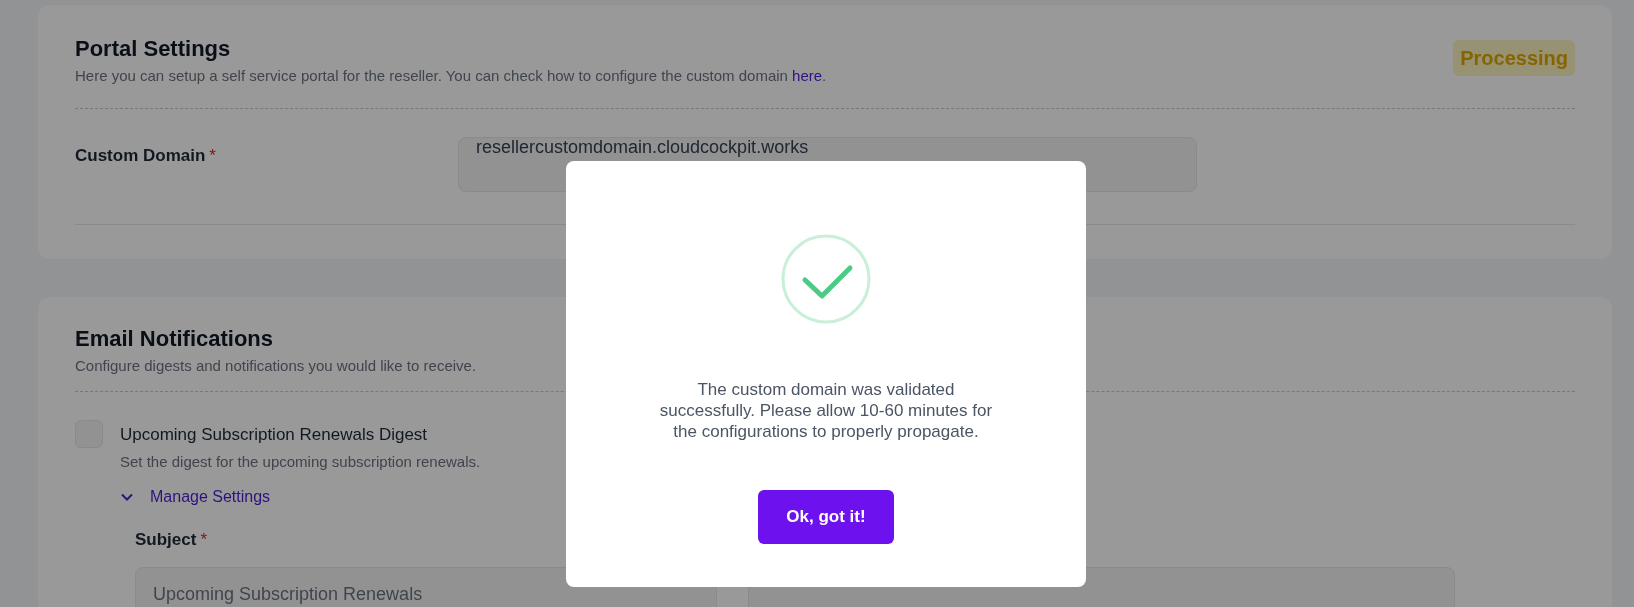  I want to click on status-badge: Processing, so click(1514, 58).